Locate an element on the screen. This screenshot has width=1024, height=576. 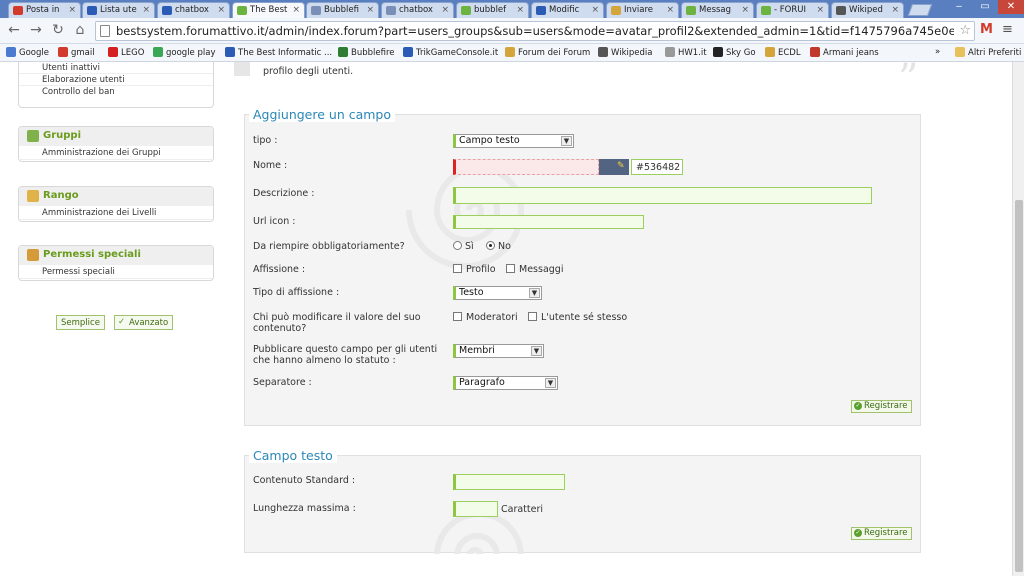
default-content-input is located at coordinates (509, 482).